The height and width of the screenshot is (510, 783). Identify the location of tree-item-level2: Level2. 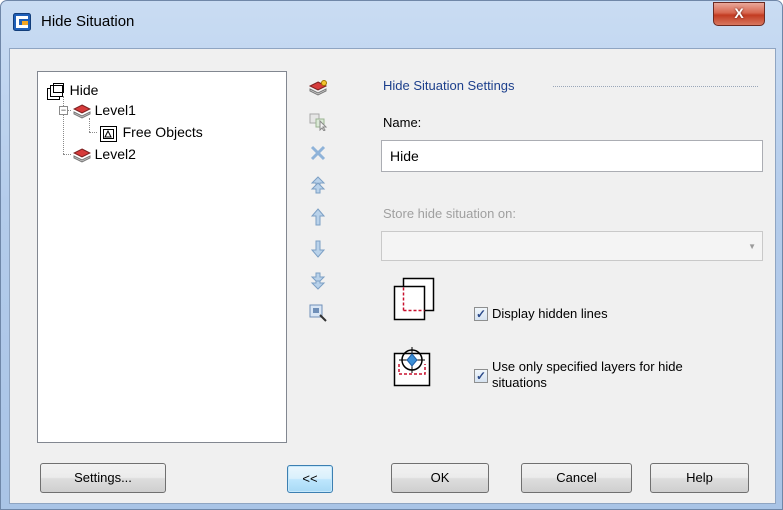
(104, 154).